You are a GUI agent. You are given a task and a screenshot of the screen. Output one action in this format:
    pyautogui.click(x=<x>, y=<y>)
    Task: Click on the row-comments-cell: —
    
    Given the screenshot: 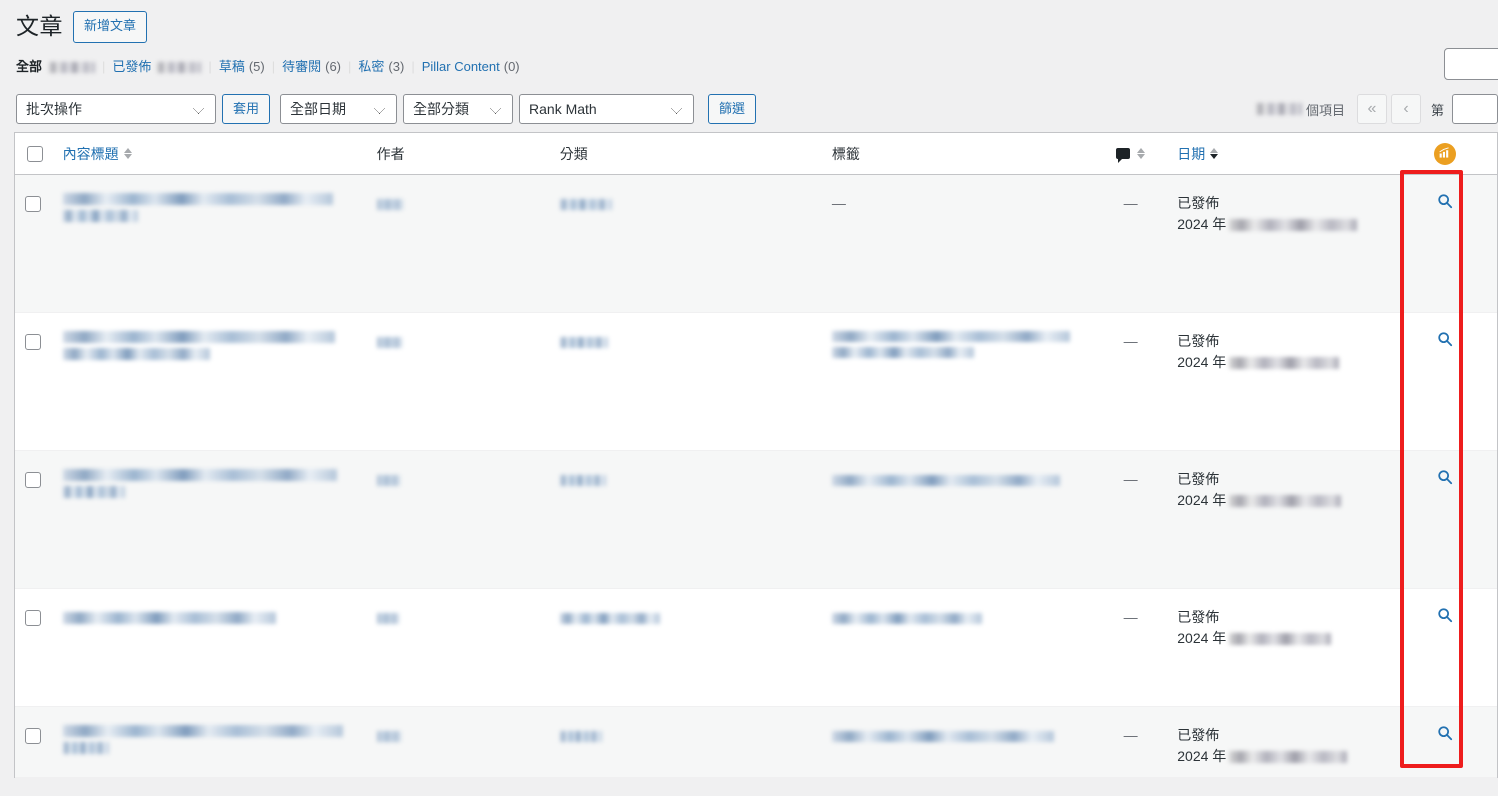 What is the action you would take?
    pyautogui.click(x=1131, y=520)
    